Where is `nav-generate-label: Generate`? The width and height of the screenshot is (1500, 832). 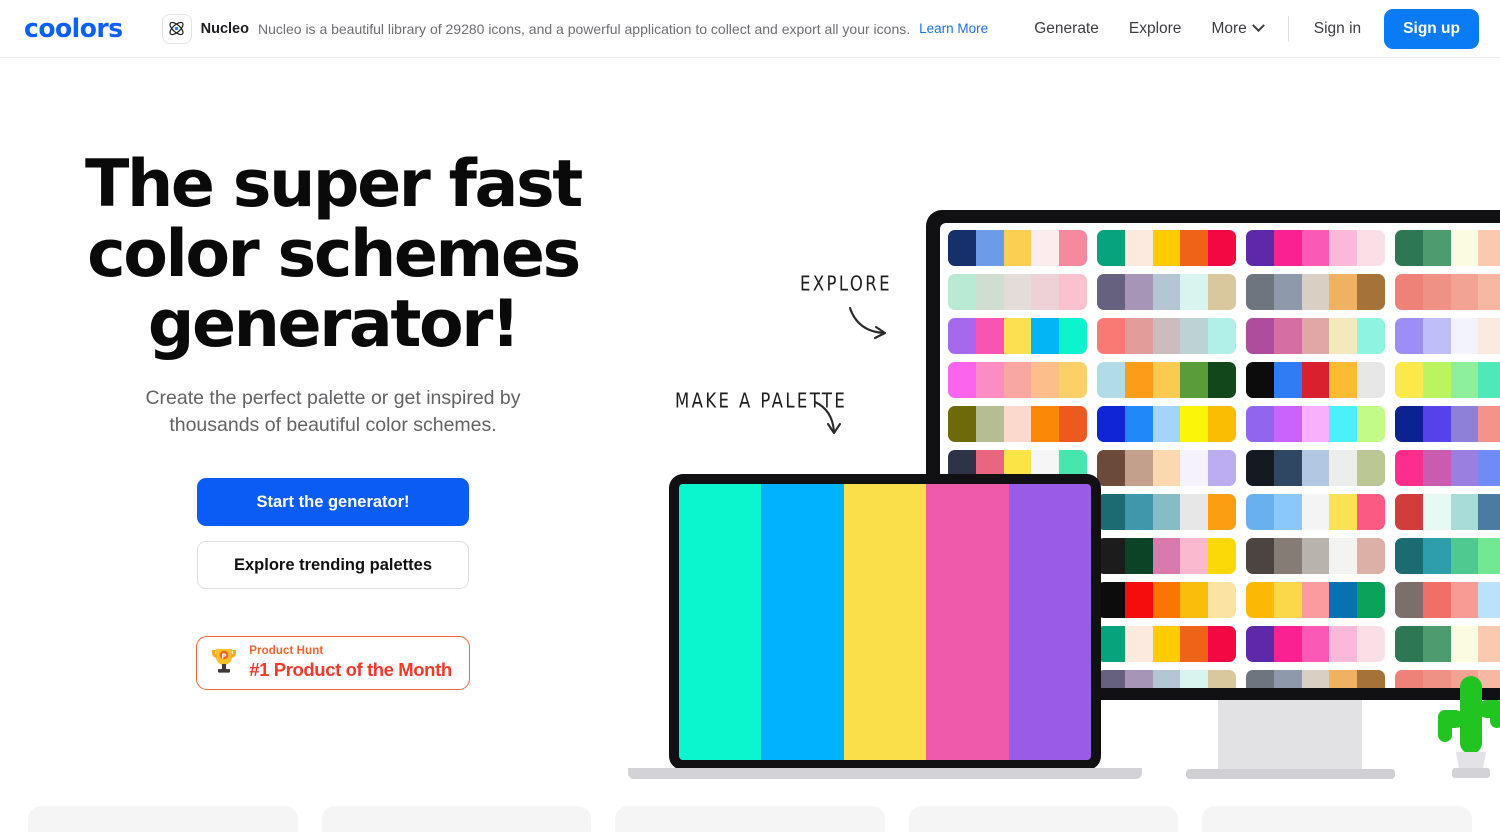
nav-generate-label: Generate is located at coordinates (1066, 28).